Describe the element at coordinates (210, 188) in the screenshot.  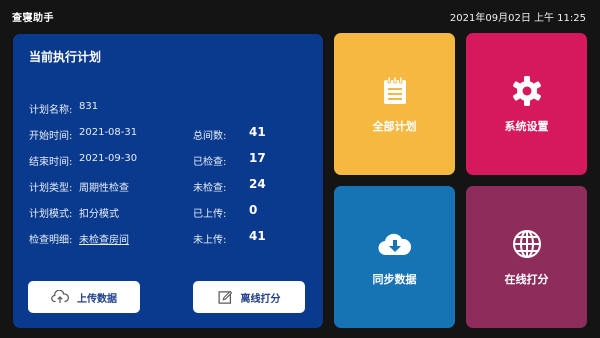
I see `unchecked-label: 未检查:` at that location.